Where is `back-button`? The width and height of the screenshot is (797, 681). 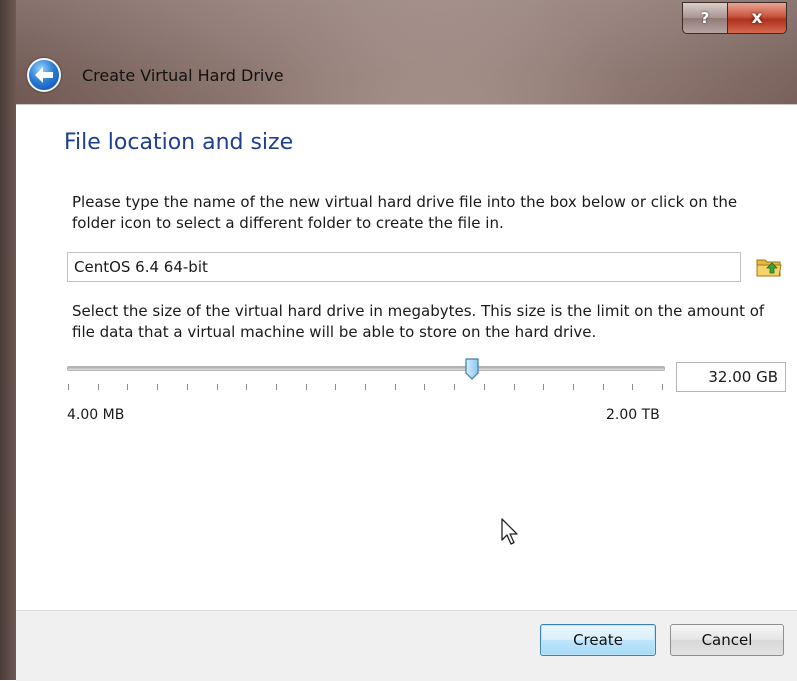
back-button is located at coordinates (44, 75).